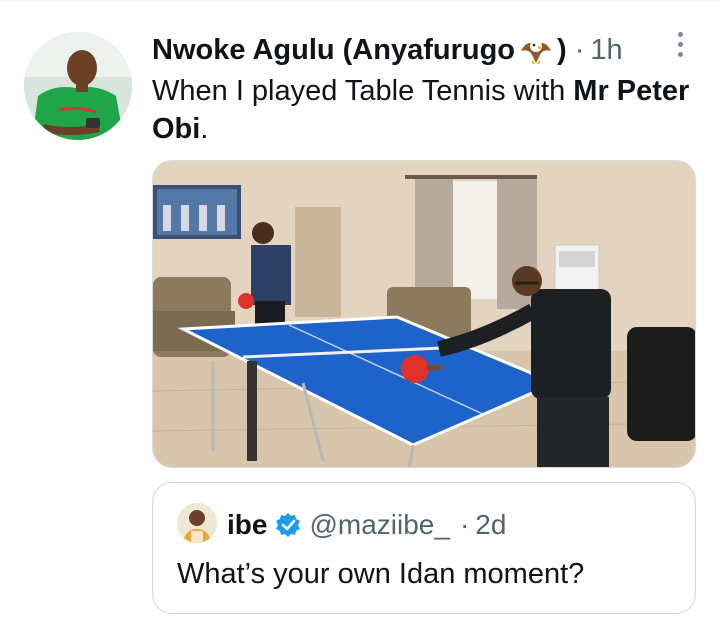  I want to click on quote-header: ibe @maziibe_ · 2d, so click(366, 525).